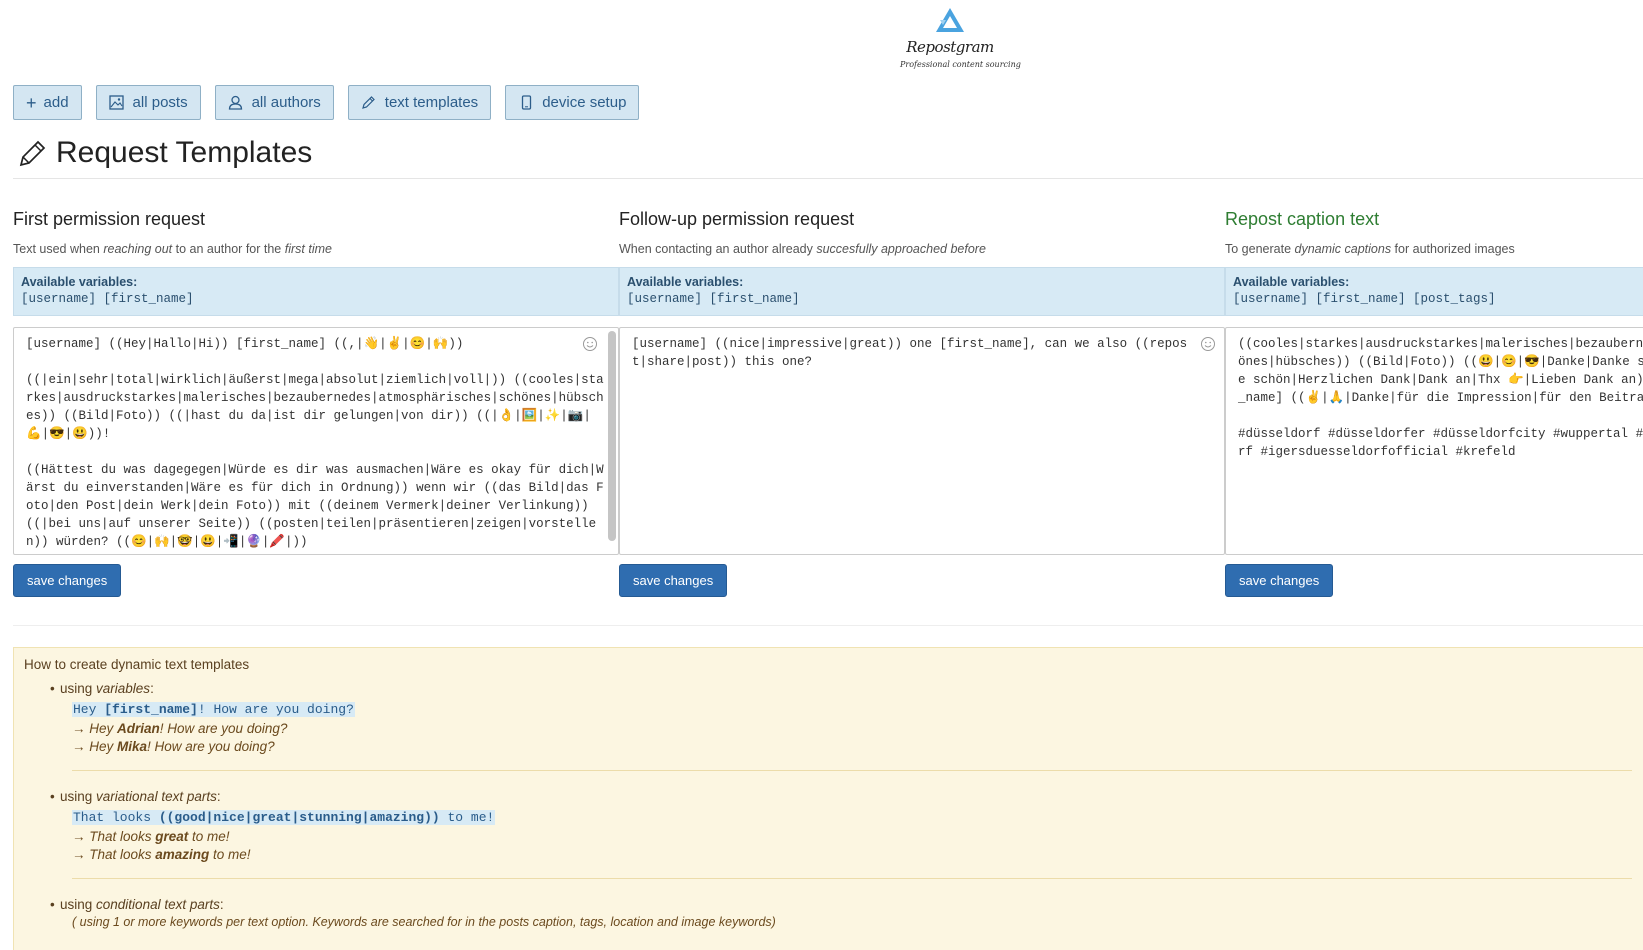 This screenshot has height=950, width=1643. Describe the element at coordinates (1302, 219) in the screenshot. I see `column-title: Repost caption text` at that location.